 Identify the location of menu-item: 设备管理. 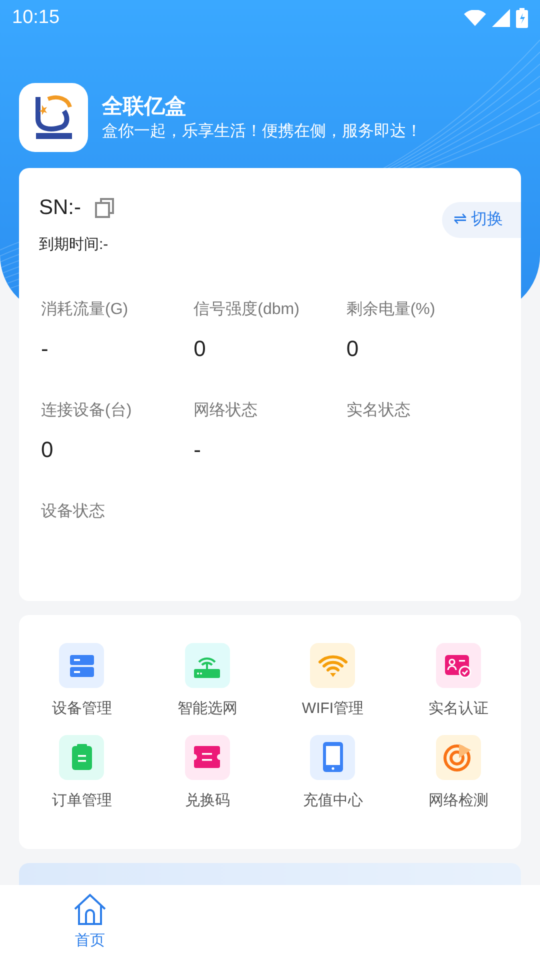
(81, 681).